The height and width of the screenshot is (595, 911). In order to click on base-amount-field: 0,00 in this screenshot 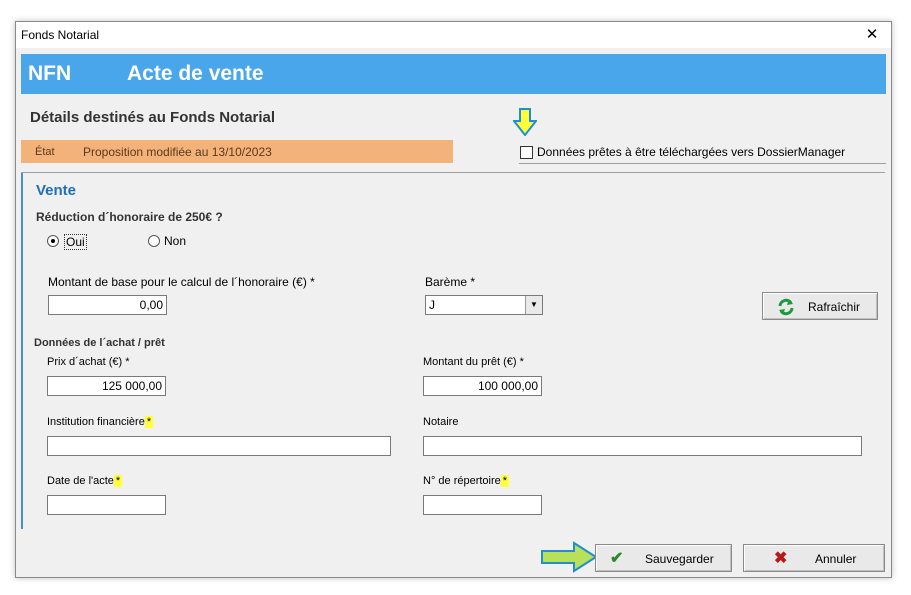, I will do `click(107, 305)`.